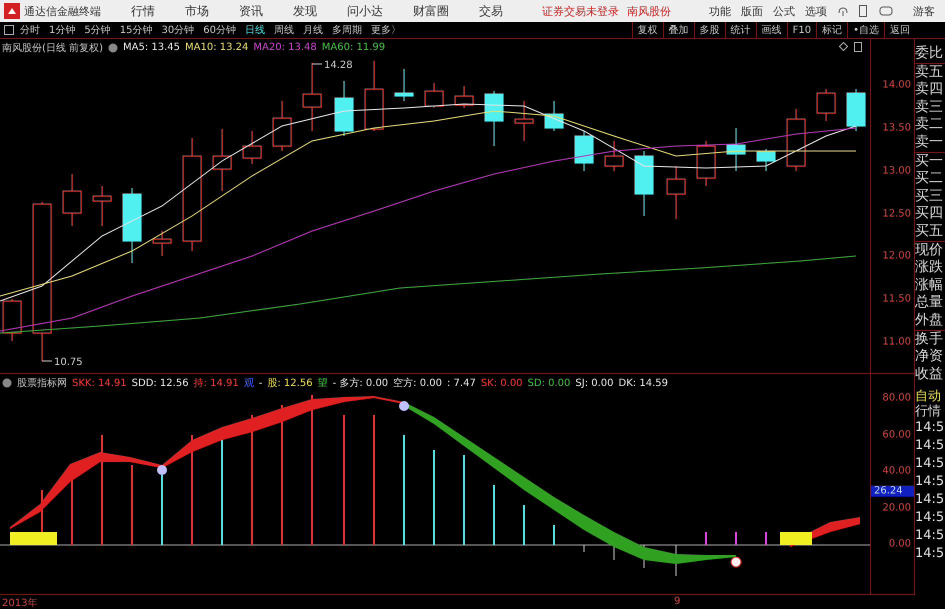 This screenshot has height=609, width=945. What do you see at coordinates (896, 398) in the screenshot?
I see `indicator-axis-label: 80.00` at bounding box center [896, 398].